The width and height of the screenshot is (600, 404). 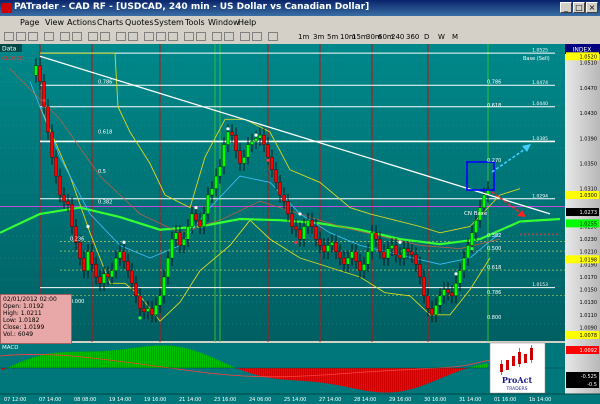 What do you see at coordinates (296, 242) in the screenshot?
I see `swing-dot-red` at bounding box center [296, 242].